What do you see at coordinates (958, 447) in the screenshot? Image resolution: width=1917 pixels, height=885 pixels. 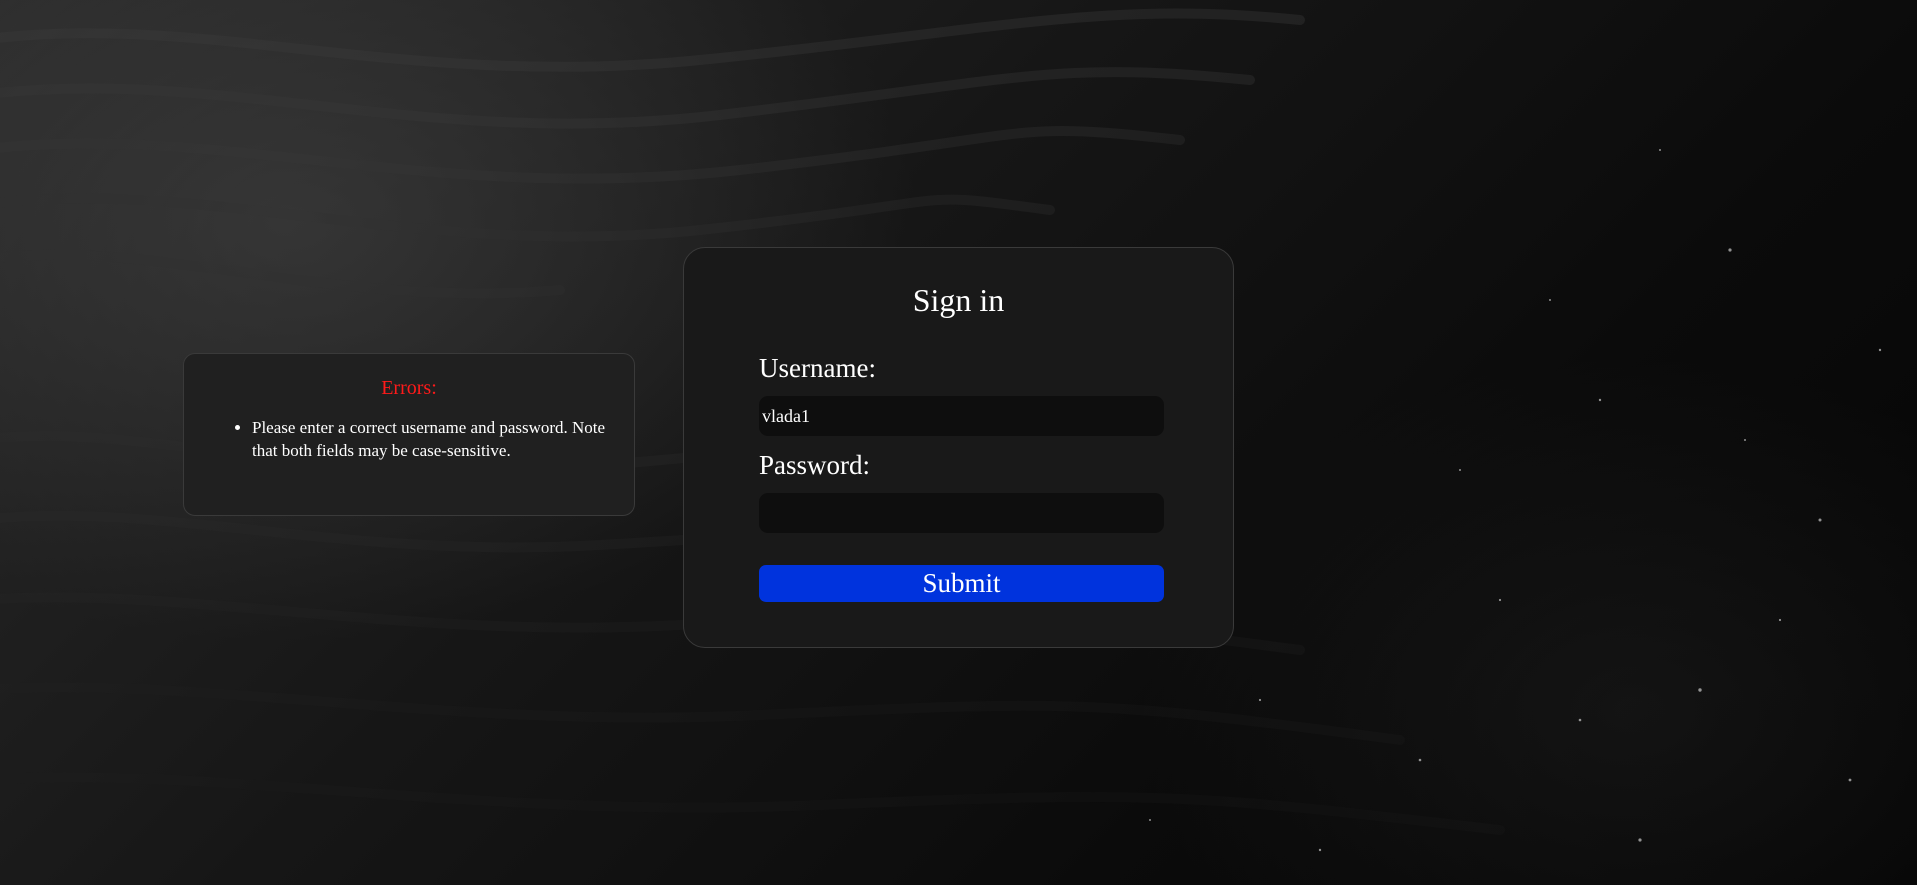 I see `signin-form: Sign in Username: Password: Submit` at bounding box center [958, 447].